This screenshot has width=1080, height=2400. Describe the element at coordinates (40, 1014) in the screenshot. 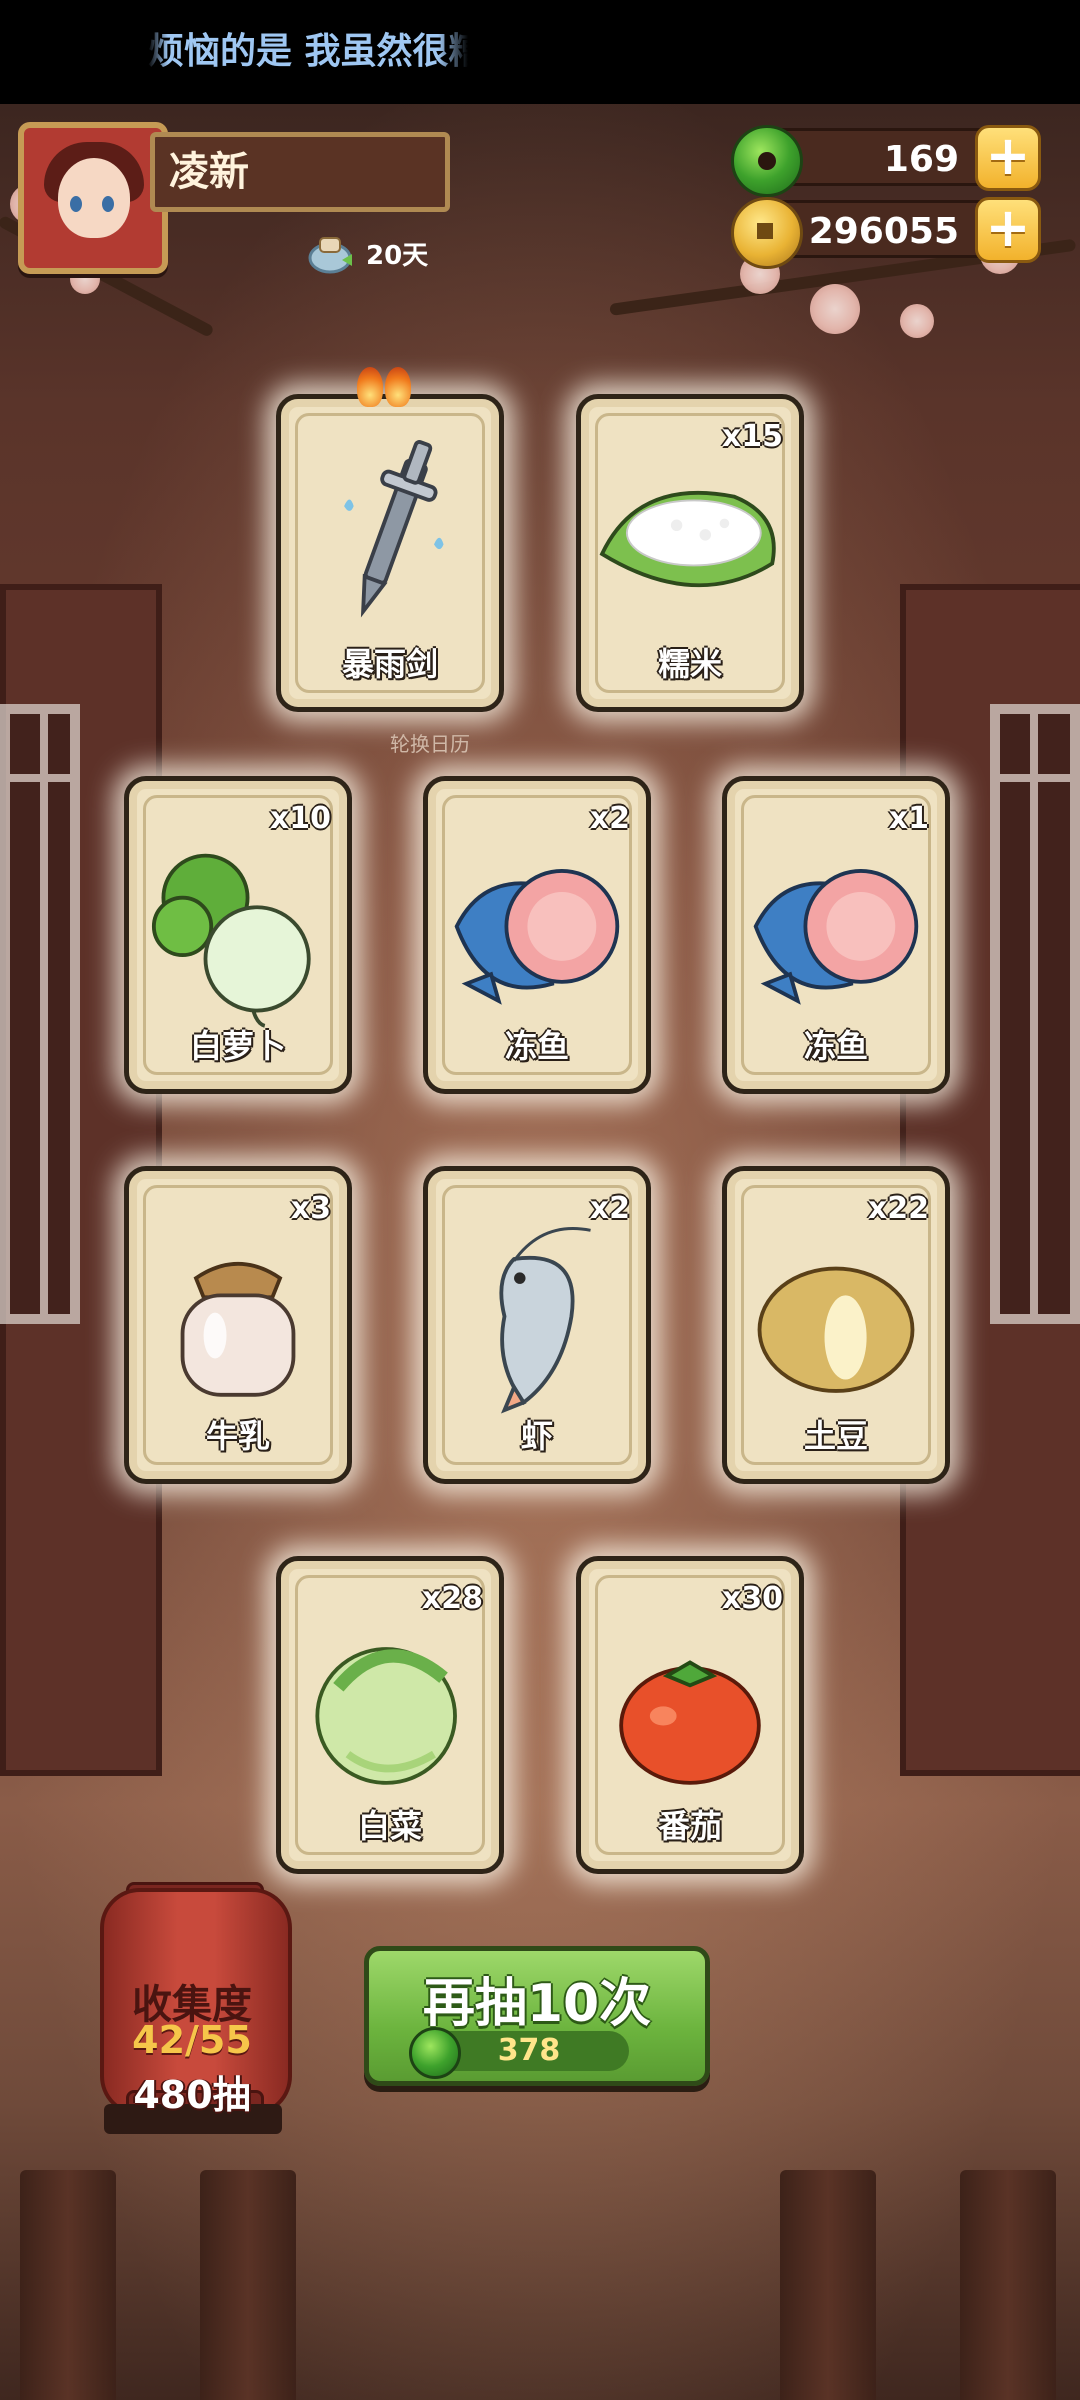

I see `left-window-lattice` at that location.